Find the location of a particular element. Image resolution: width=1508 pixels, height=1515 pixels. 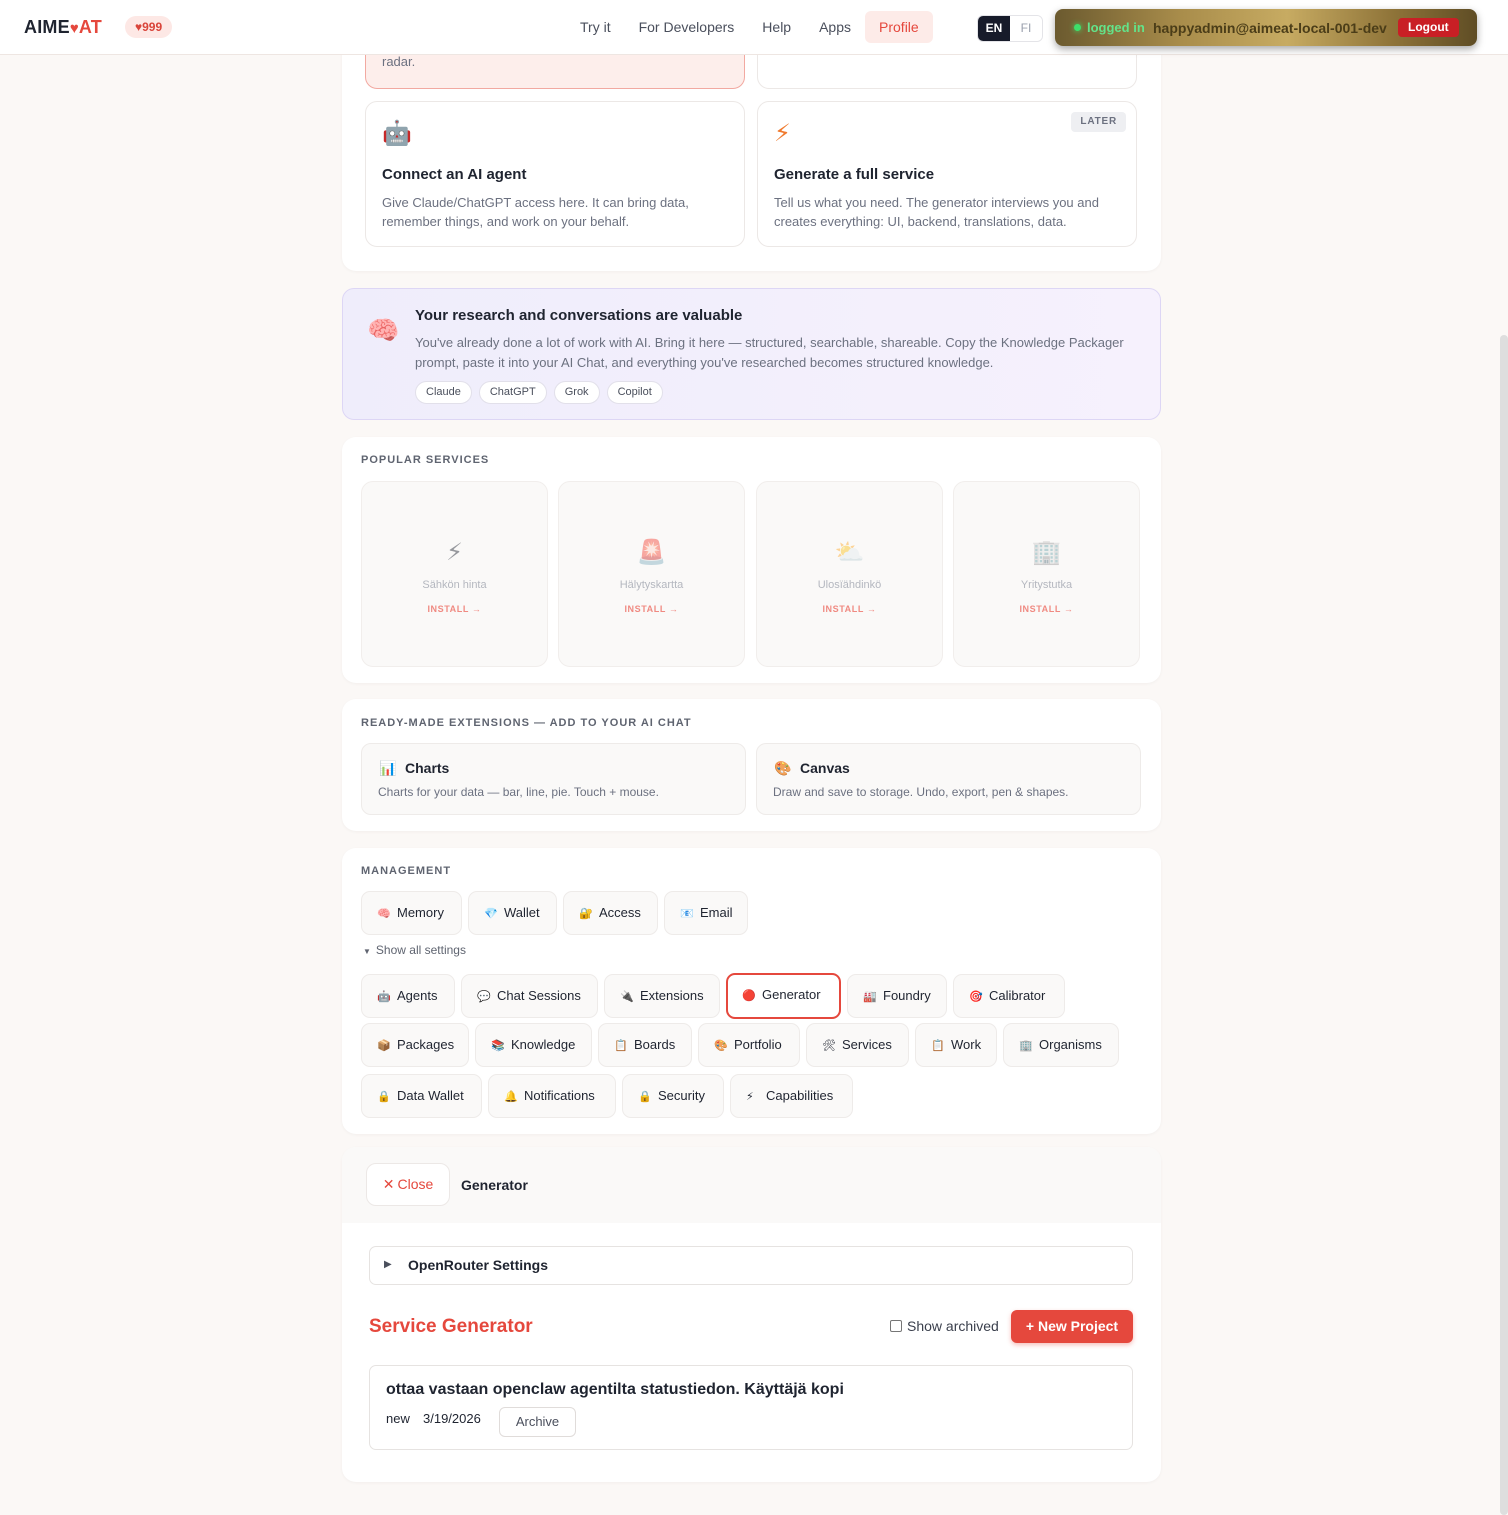

tag-grok: Grok is located at coordinates (576, 392).